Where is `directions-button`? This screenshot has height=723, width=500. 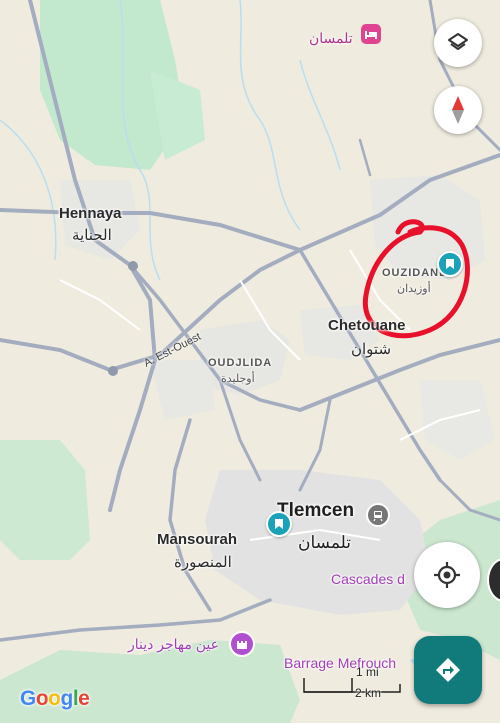 directions-button is located at coordinates (448, 670).